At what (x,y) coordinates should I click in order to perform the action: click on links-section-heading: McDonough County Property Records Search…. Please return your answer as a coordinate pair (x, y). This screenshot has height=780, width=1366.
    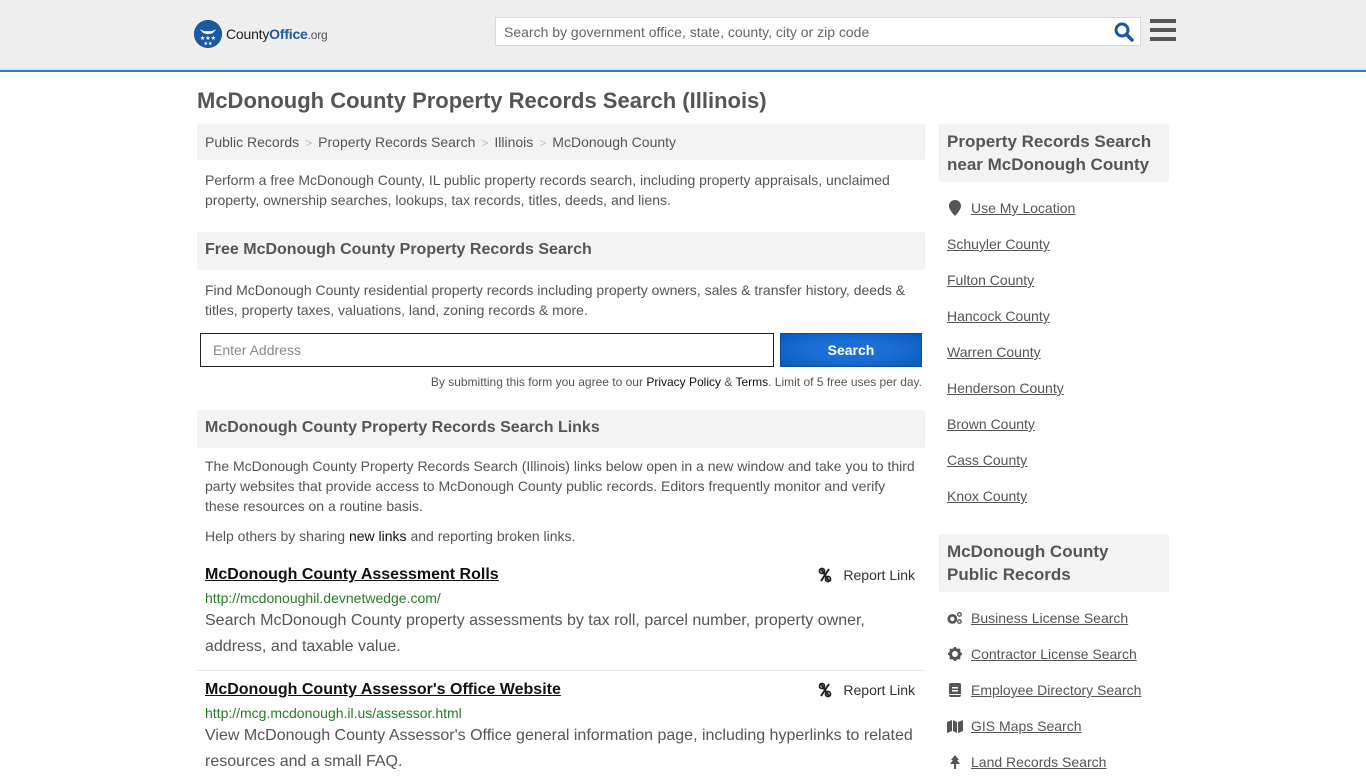
    Looking at the image, I should click on (561, 429).